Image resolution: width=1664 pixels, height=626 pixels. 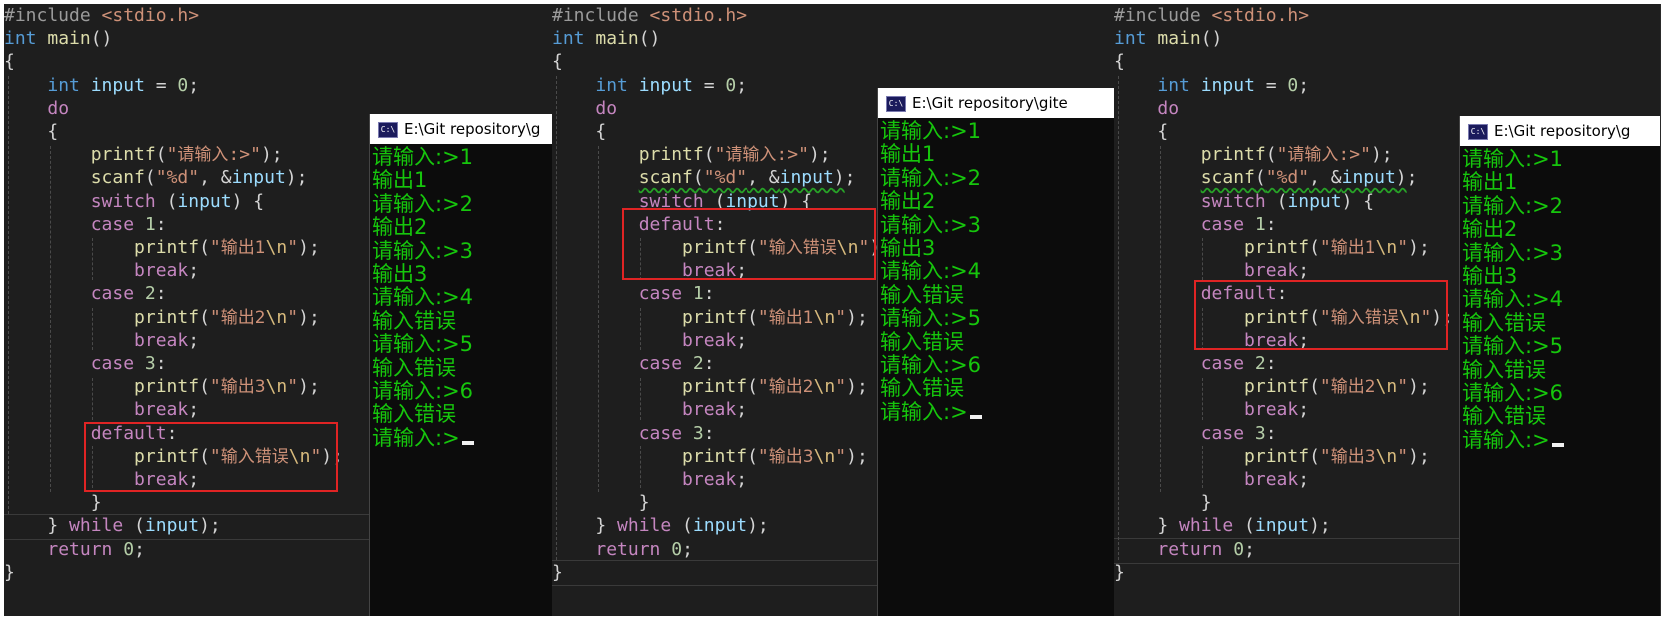 What do you see at coordinates (1513, 159) in the screenshot?
I see `console-text: 请输入:>1` at bounding box center [1513, 159].